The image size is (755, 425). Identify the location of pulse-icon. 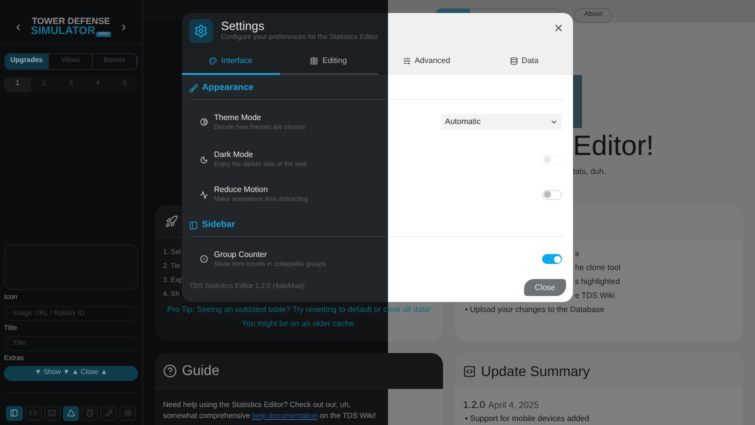
(204, 194).